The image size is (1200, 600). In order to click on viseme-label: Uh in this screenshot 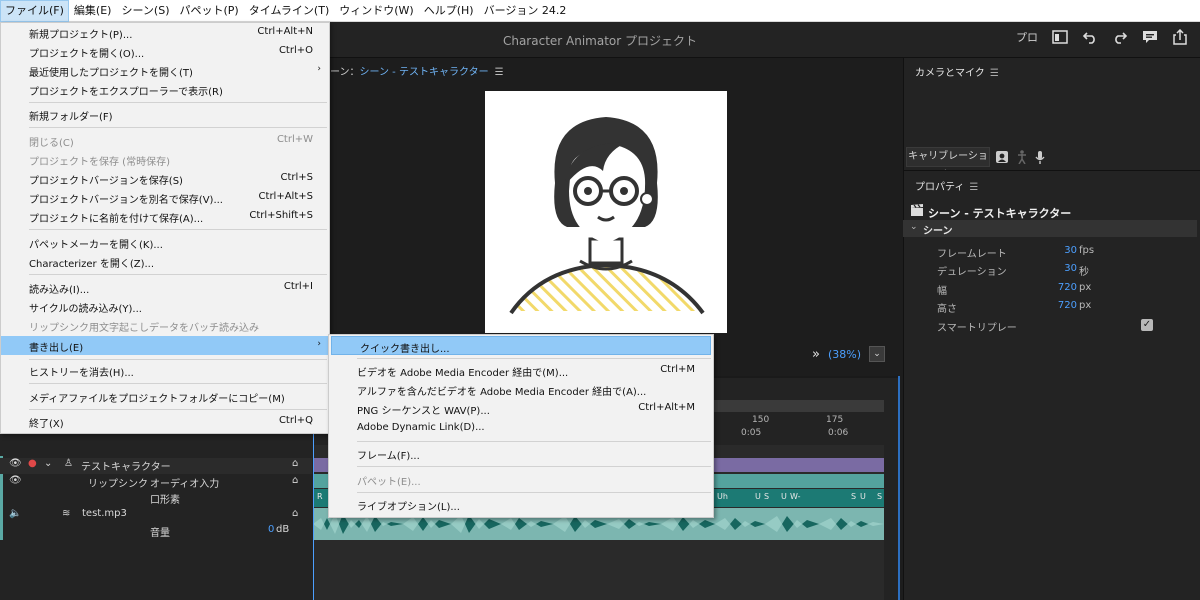, I will do `click(722, 496)`.